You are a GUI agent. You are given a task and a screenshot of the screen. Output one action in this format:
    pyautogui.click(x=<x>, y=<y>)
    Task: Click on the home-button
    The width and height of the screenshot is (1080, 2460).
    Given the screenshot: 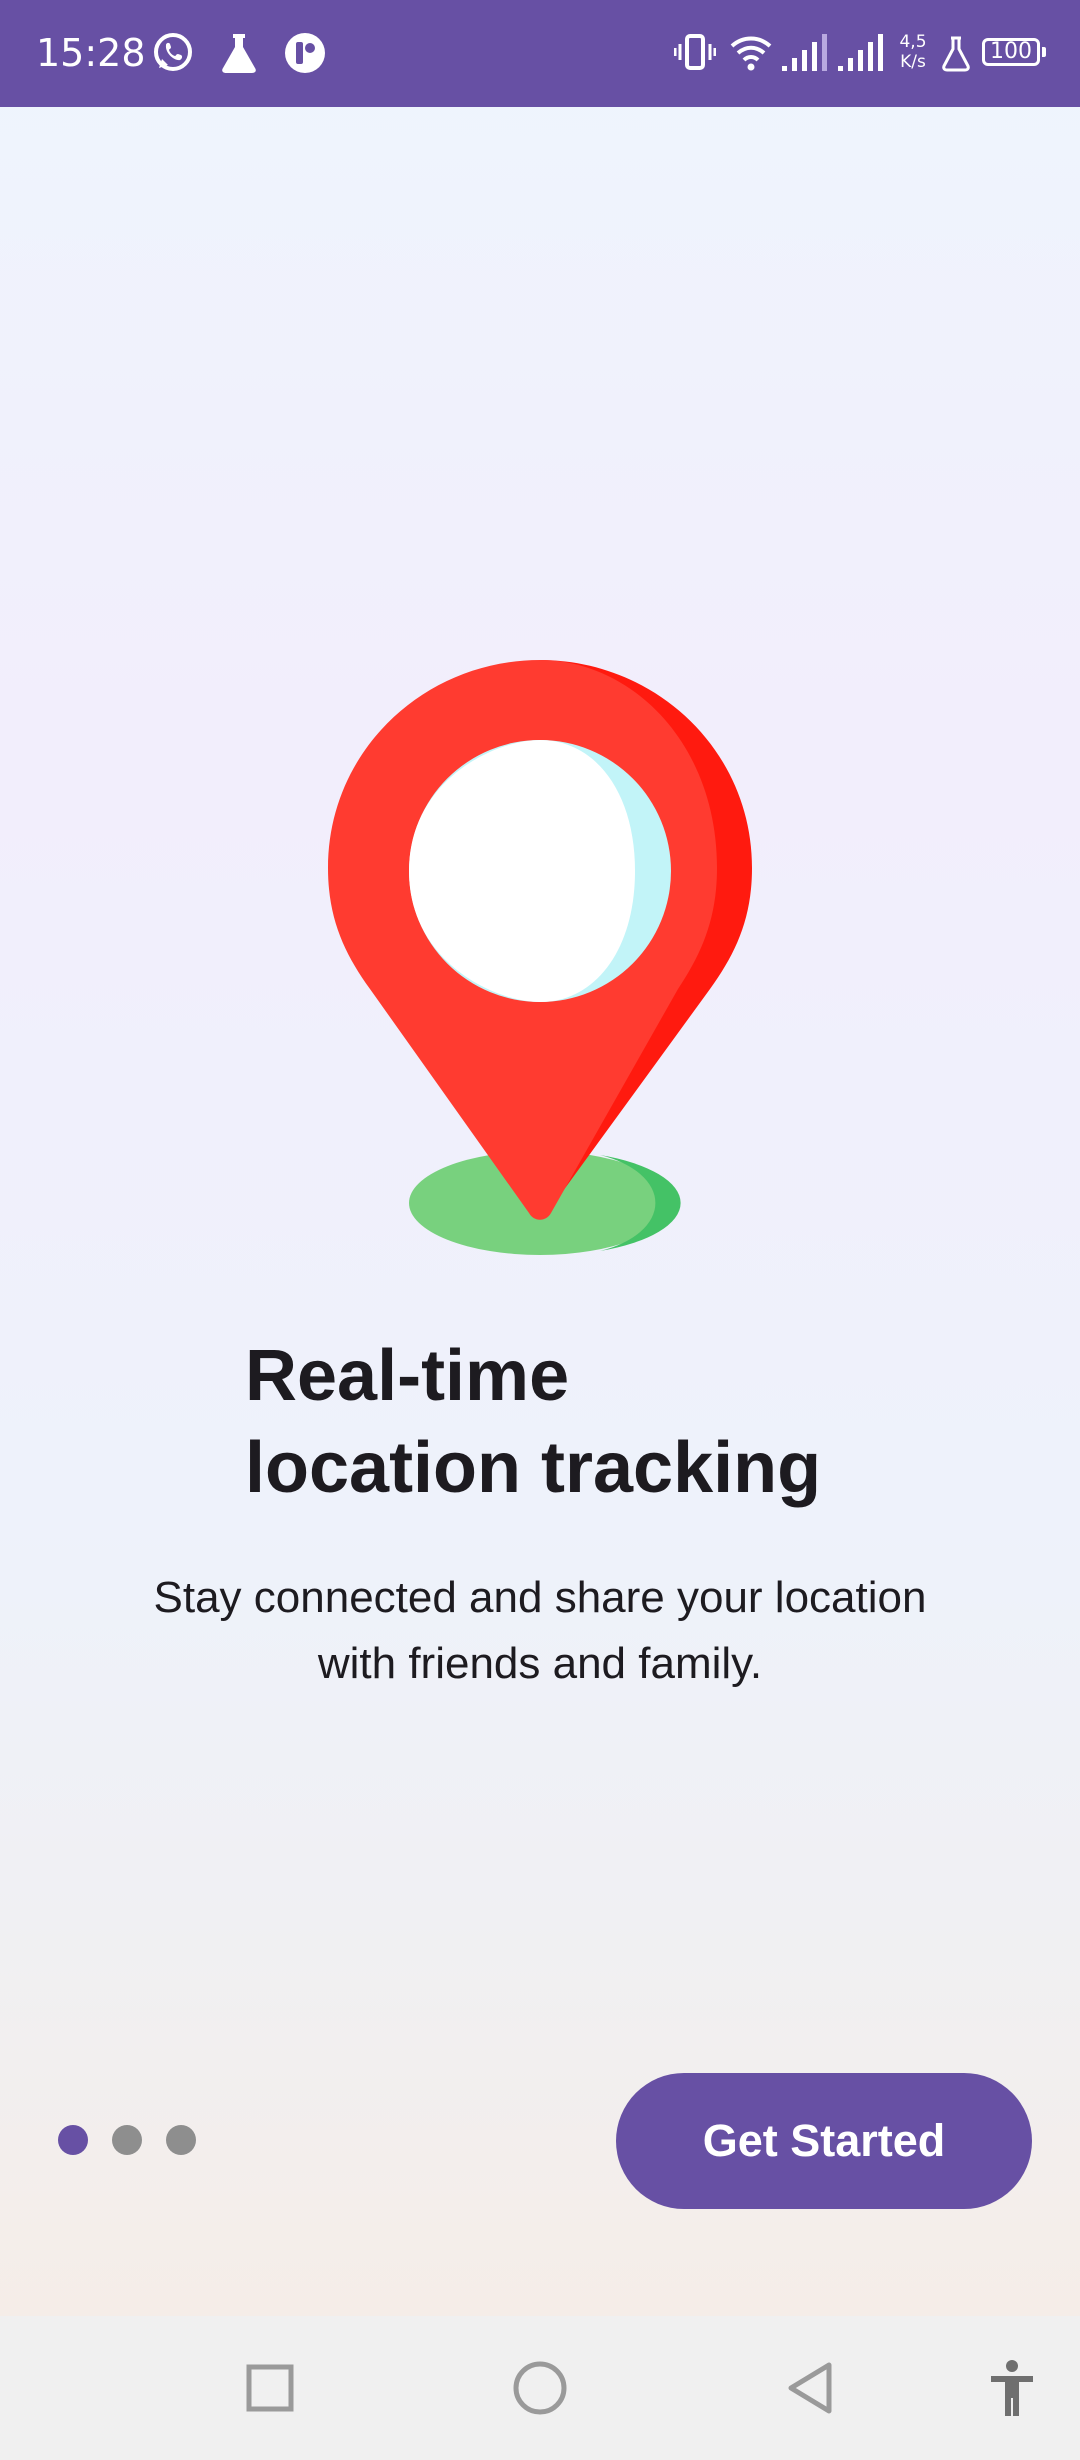 What is the action you would take?
    pyautogui.click(x=540, y=2388)
    